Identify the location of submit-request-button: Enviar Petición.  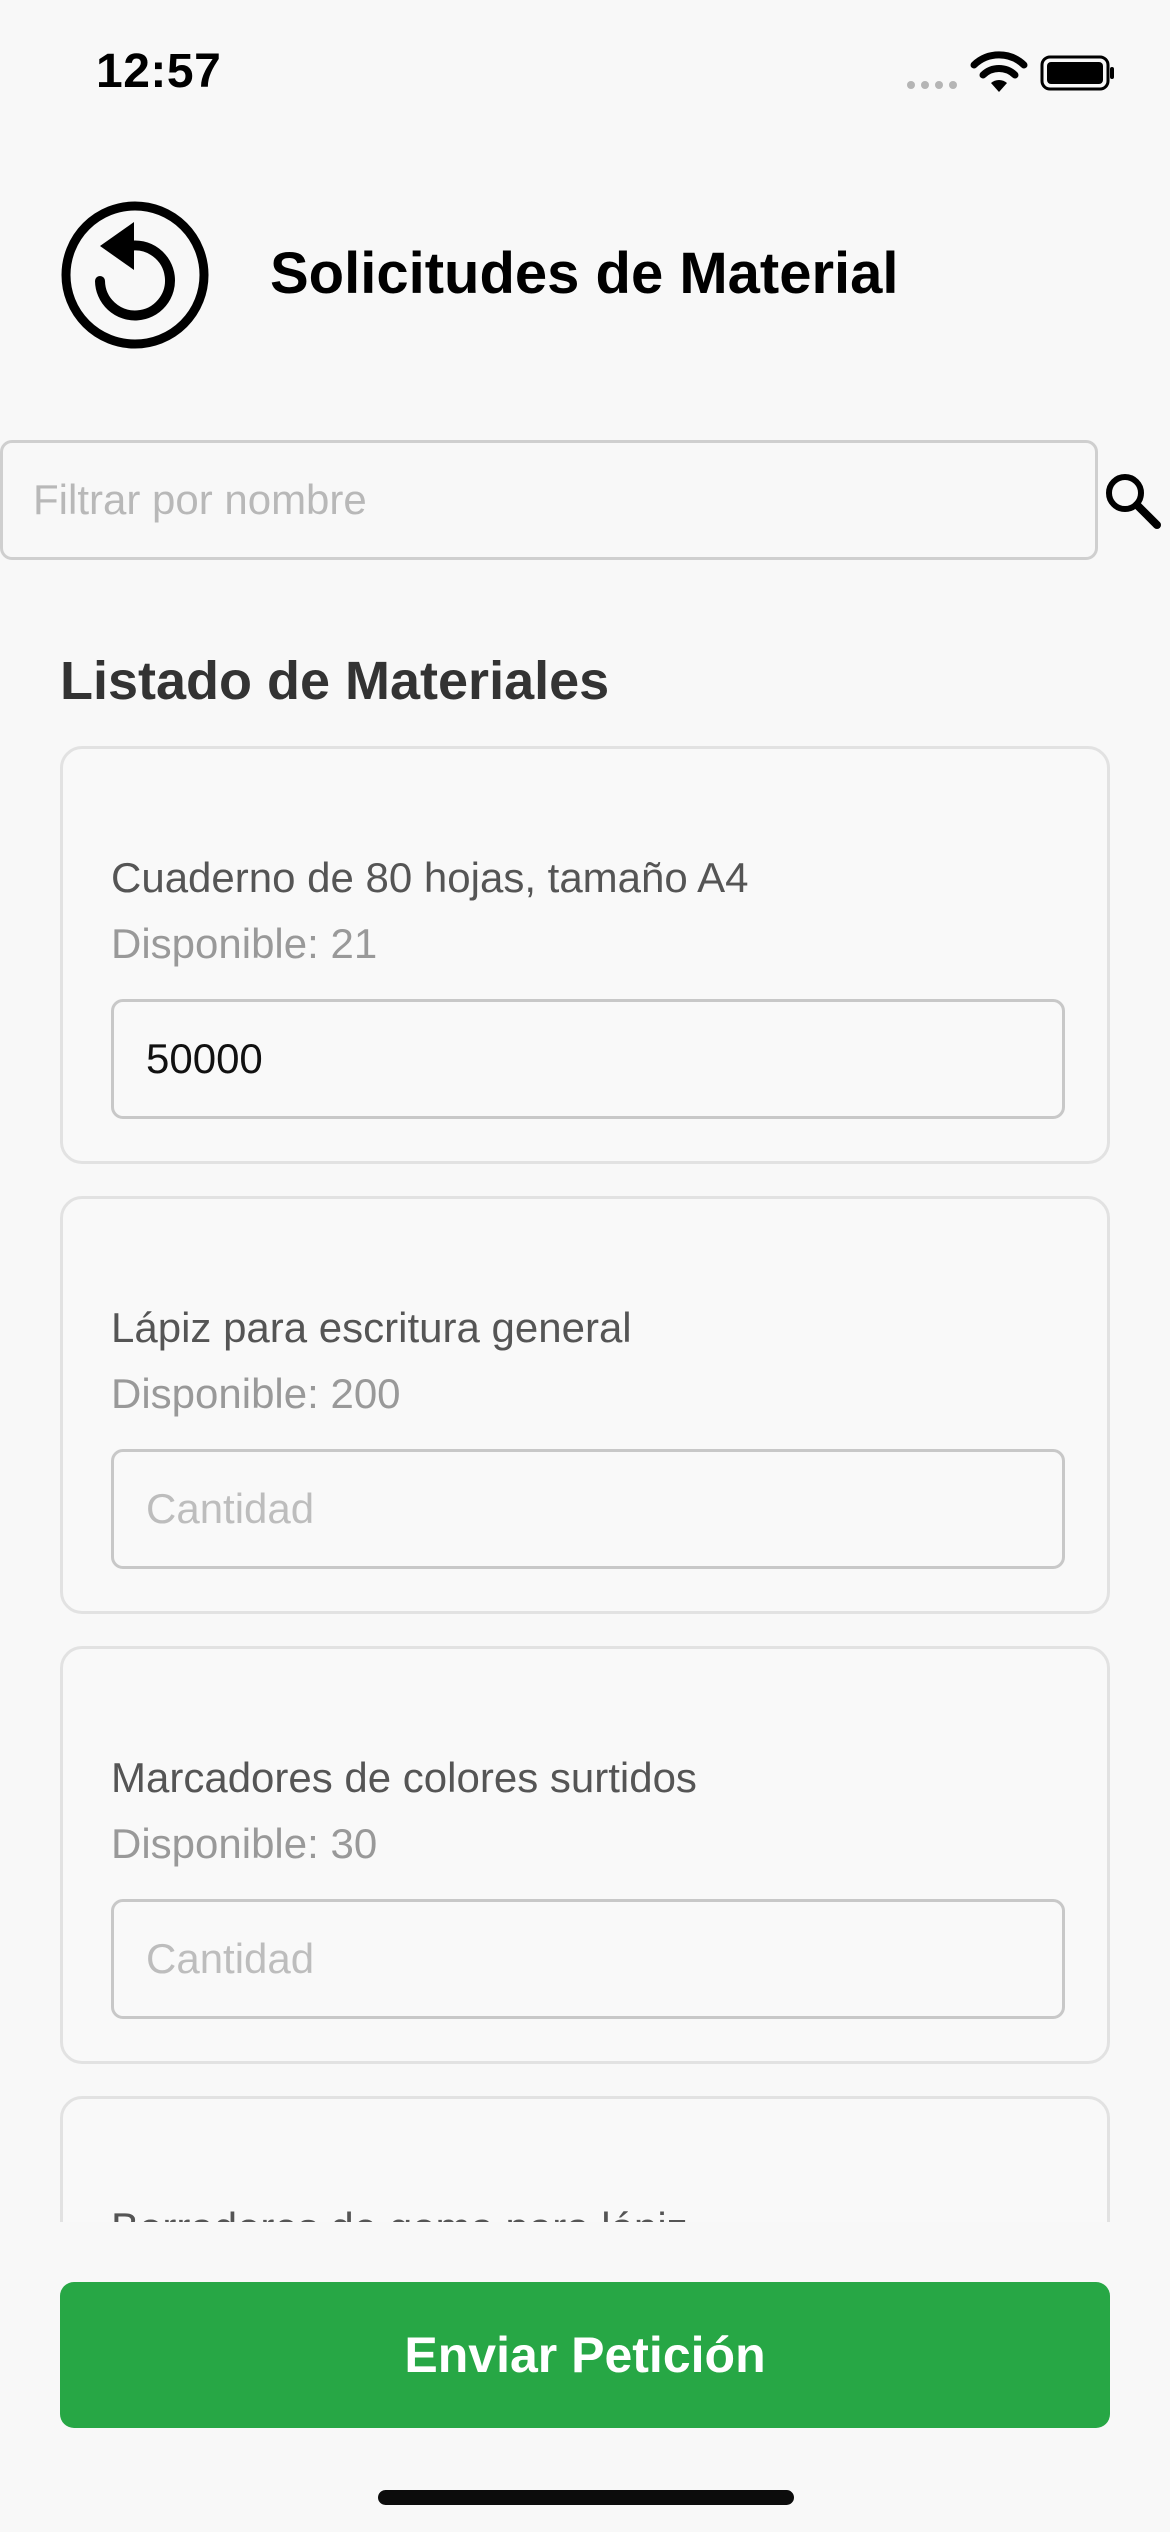
(585, 2355).